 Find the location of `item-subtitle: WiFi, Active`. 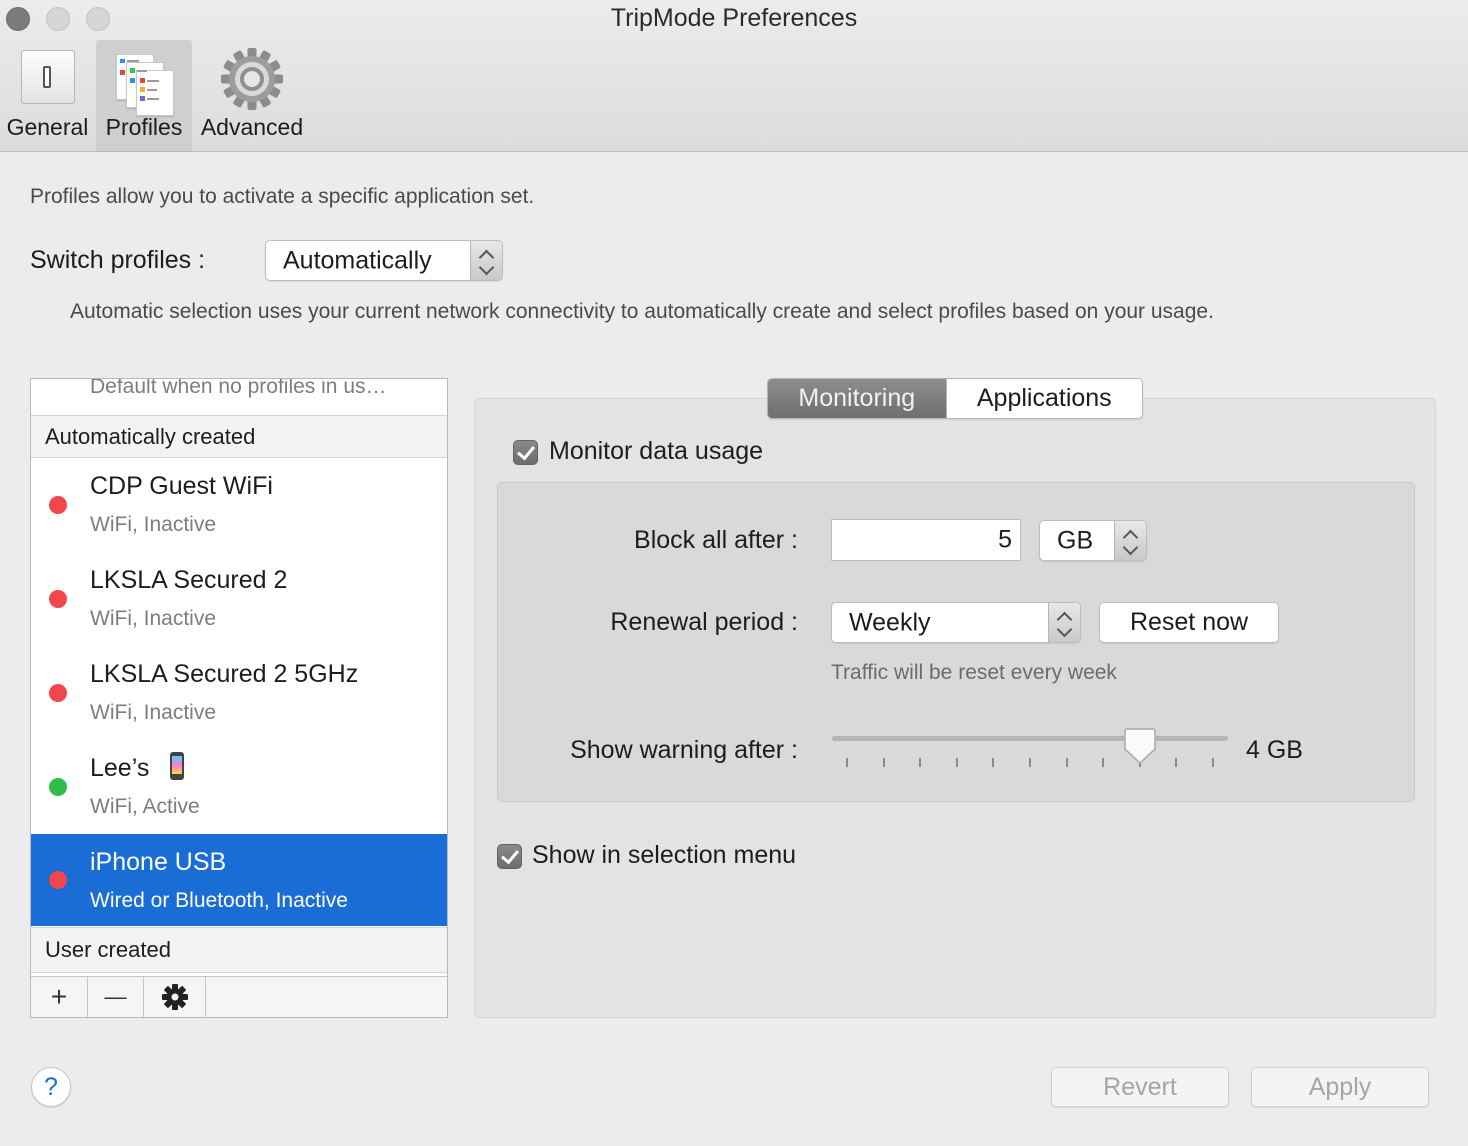

item-subtitle: WiFi, Active is located at coordinates (145, 806).